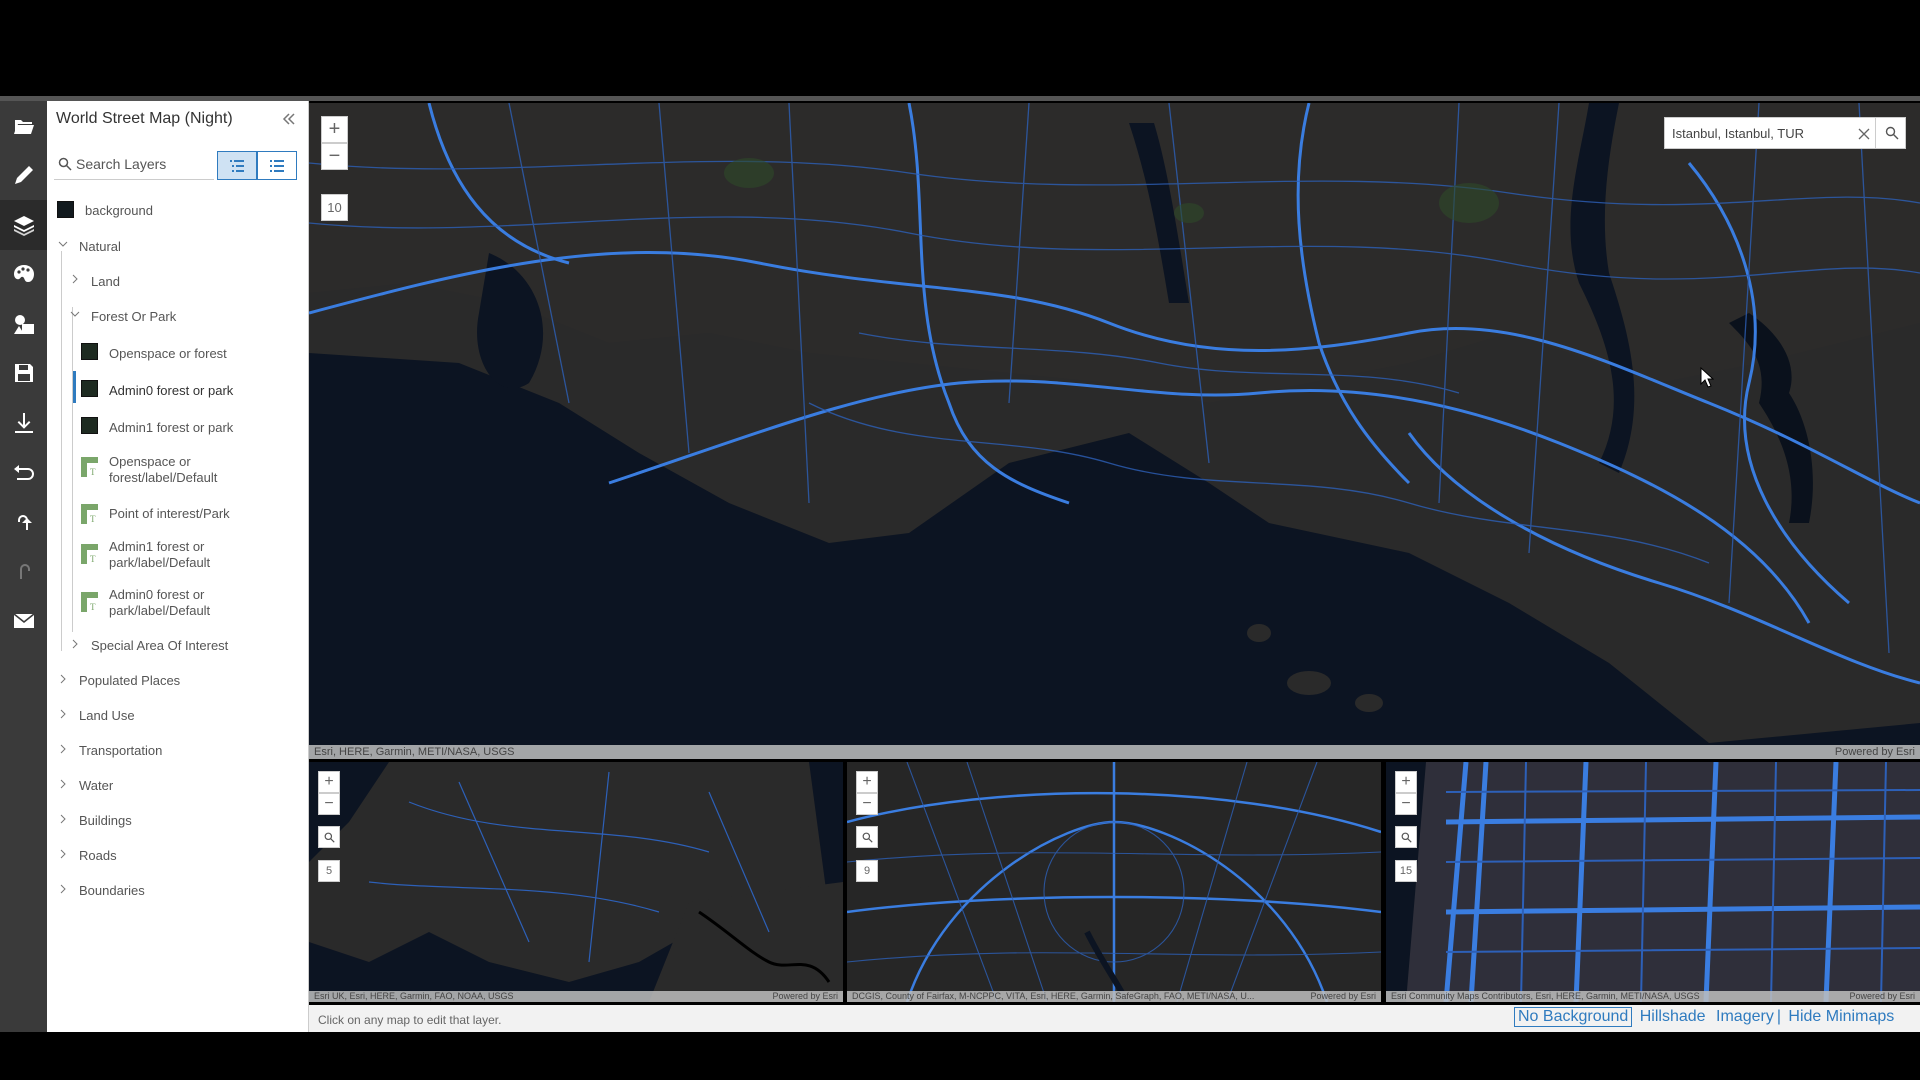 The width and height of the screenshot is (1920, 1080). Describe the element at coordinates (23, 621) in the screenshot. I see `feedback-button` at that location.